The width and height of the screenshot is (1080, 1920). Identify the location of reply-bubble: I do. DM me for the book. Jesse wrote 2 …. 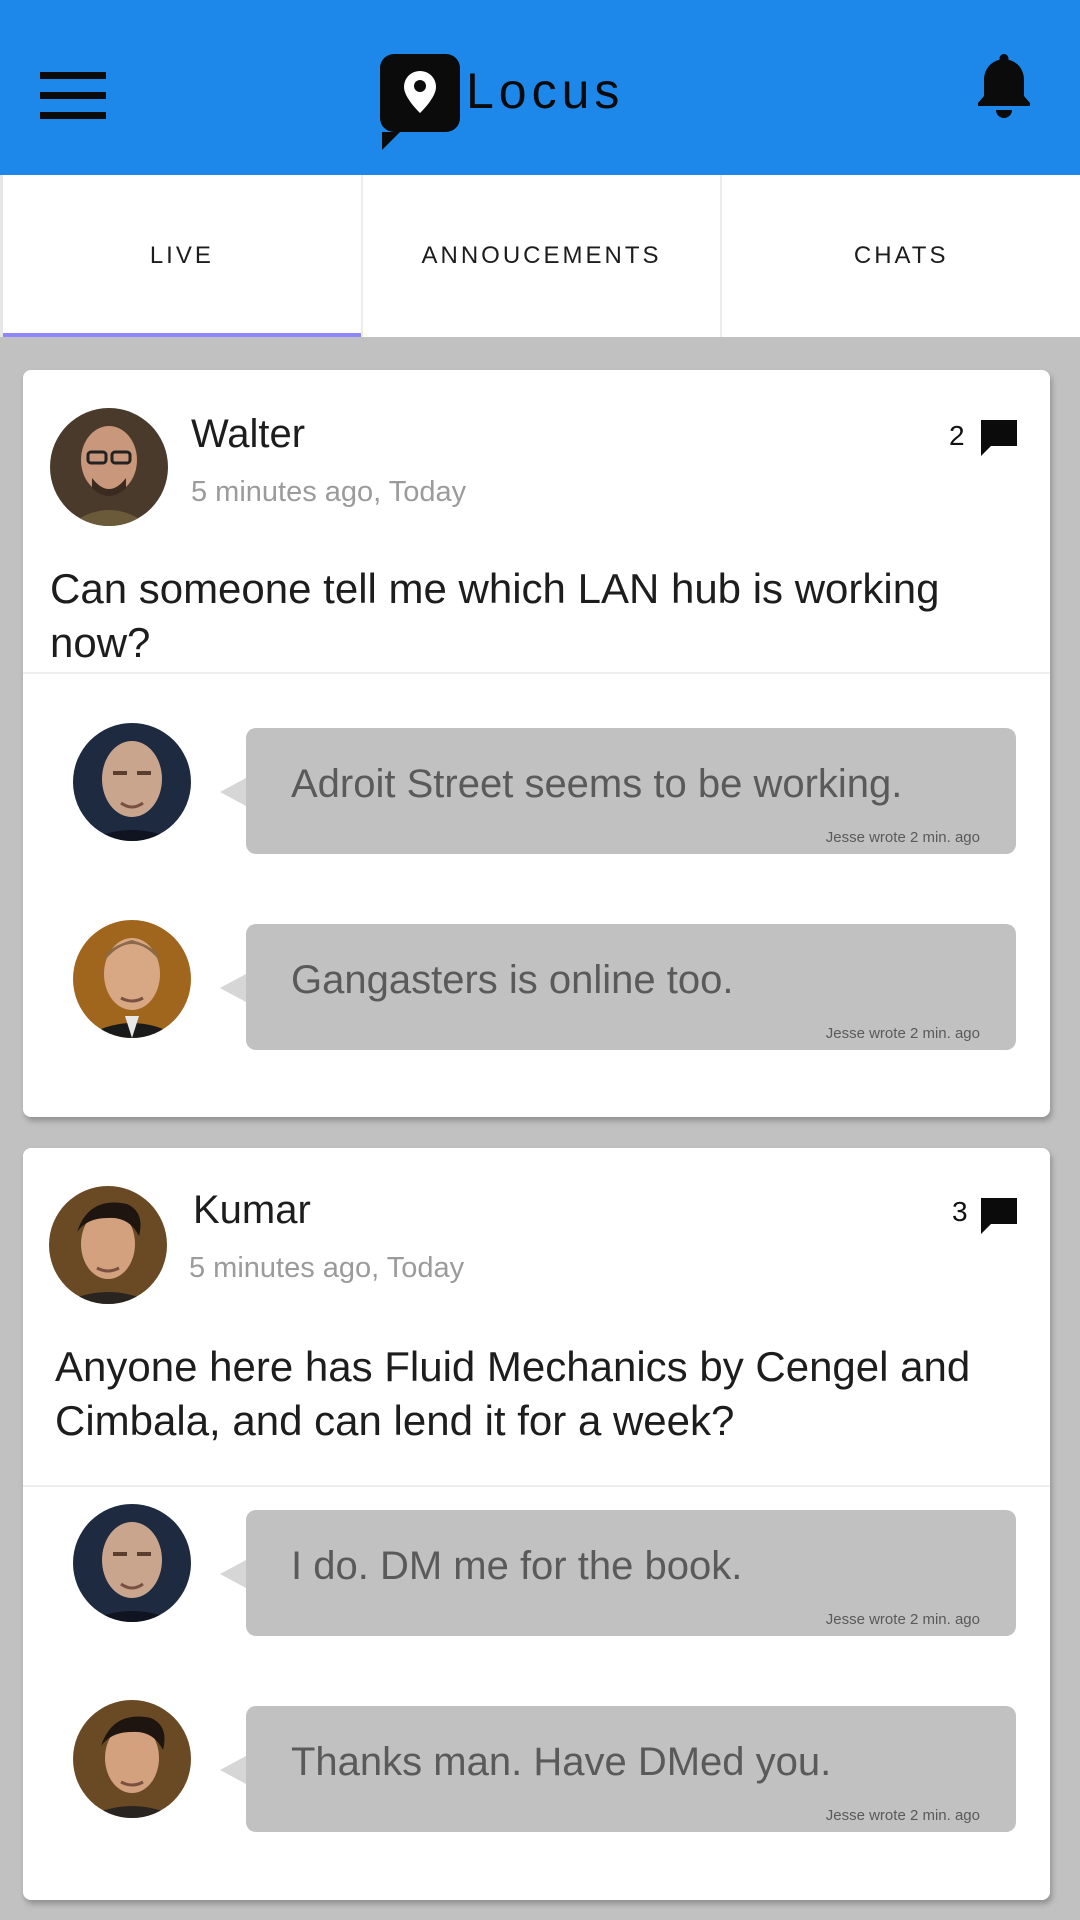
(618, 1573).